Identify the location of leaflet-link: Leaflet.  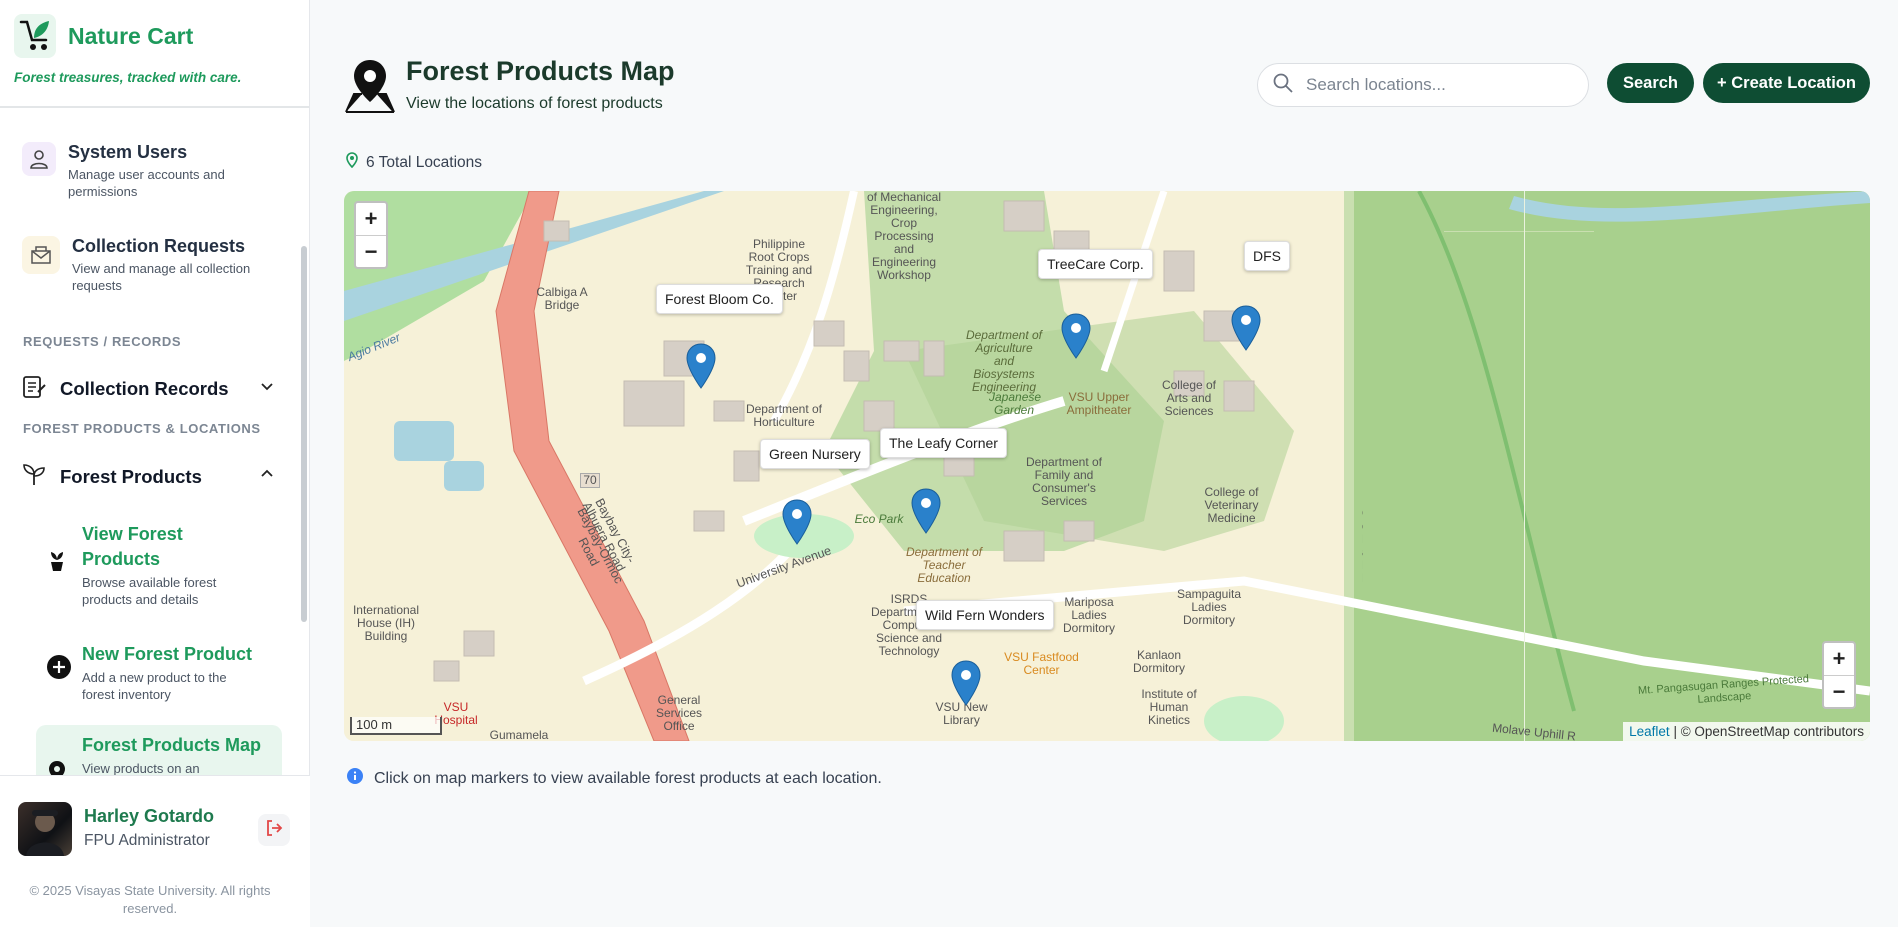
(1649, 731).